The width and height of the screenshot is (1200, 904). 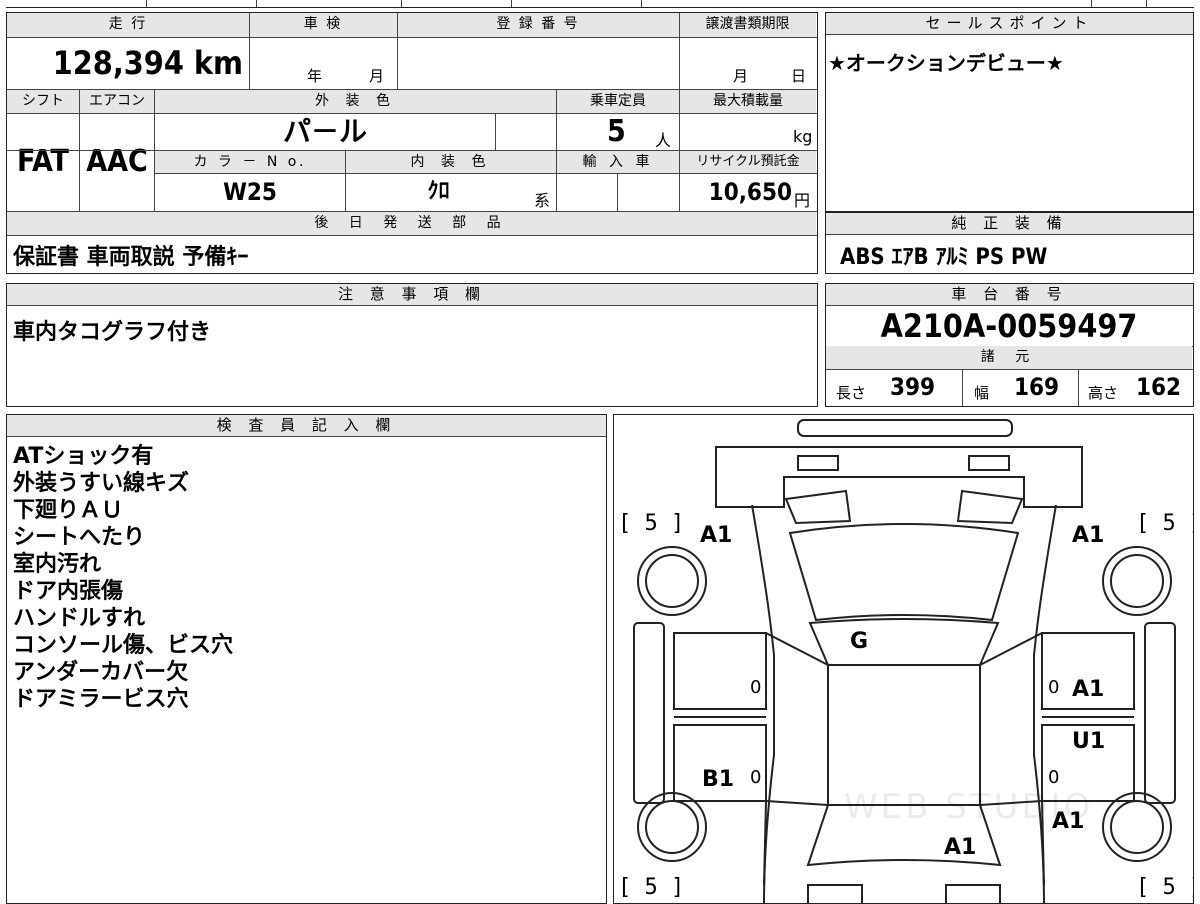 What do you see at coordinates (1009, 295) in the screenshot?
I see `chassis-label: 車 台 番 号` at bounding box center [1009, 295].